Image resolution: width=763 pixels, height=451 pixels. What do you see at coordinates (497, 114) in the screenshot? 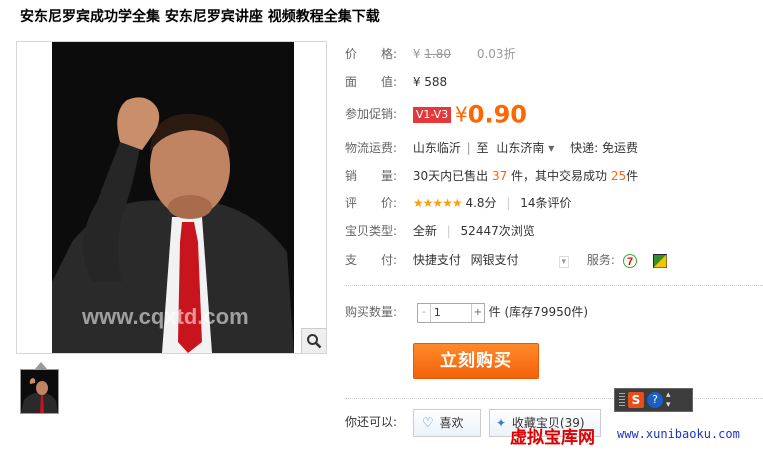
I see `promo-price: 0.90` at bounding box center [497, 114].